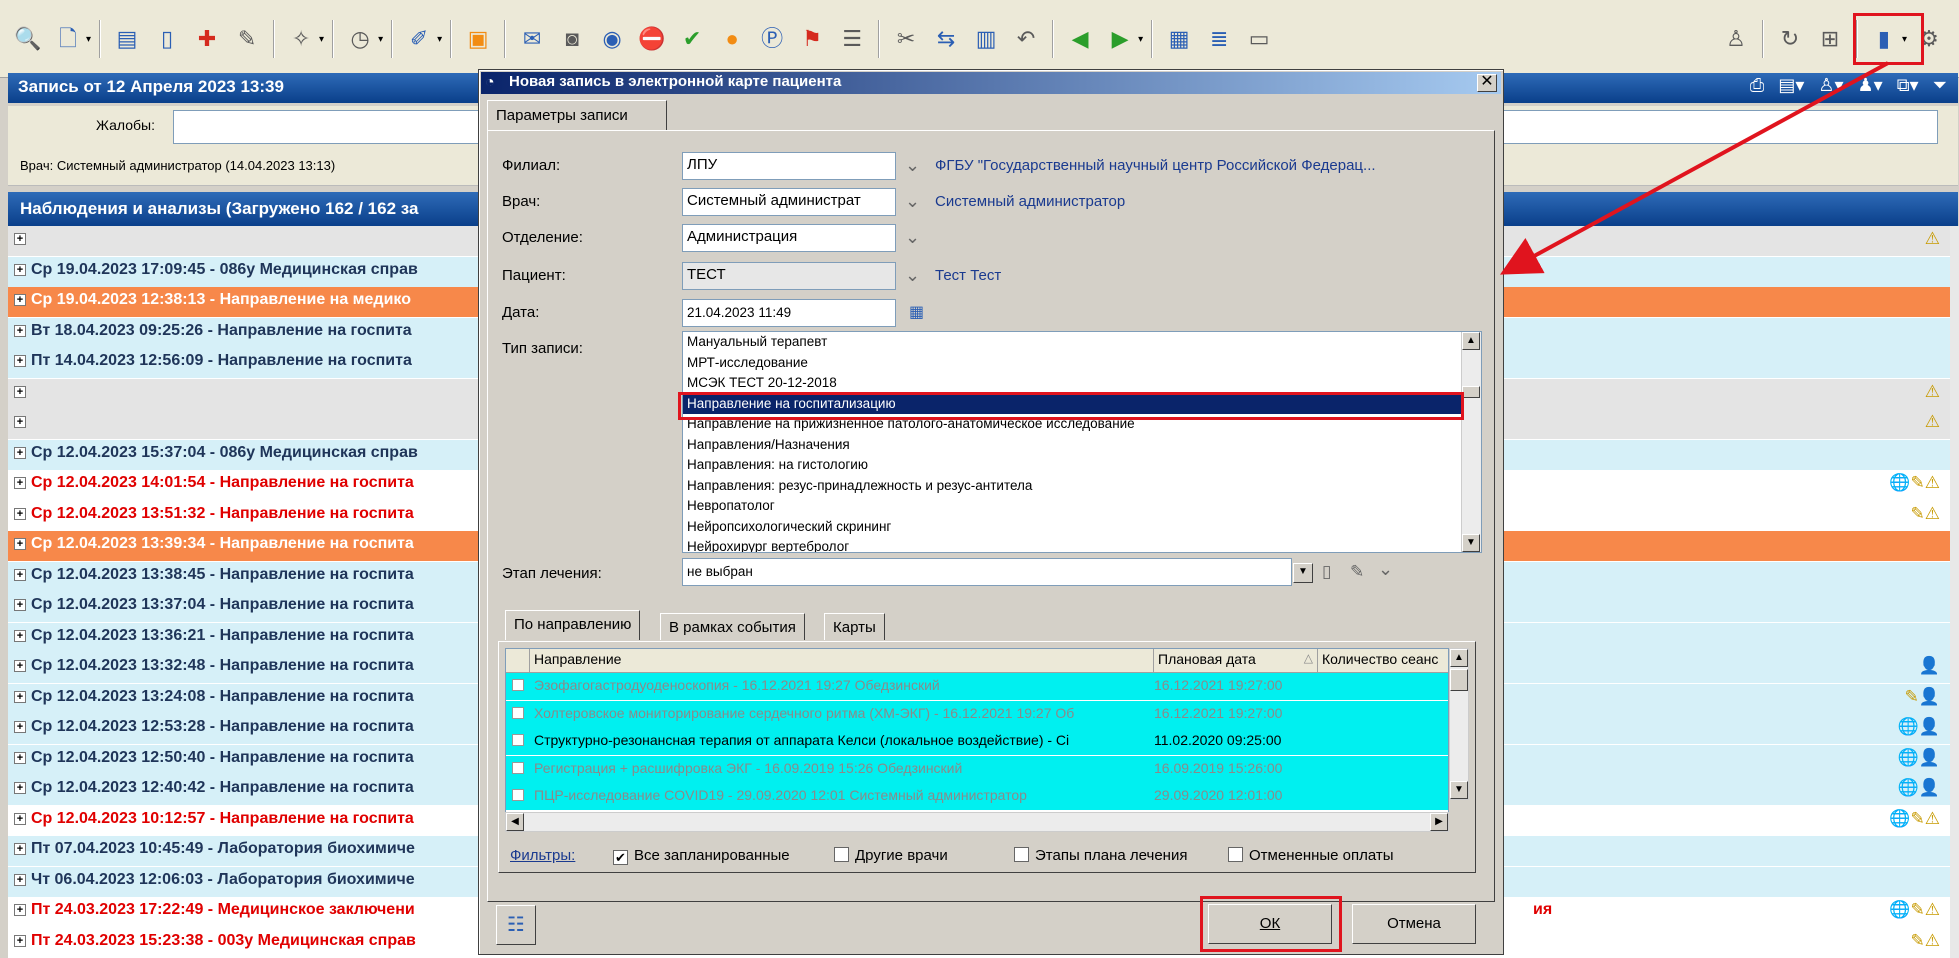 This screenshot has width=1959, height=958. I want to click on record-type-option: МРТ-исследование, so click(1082, 363).